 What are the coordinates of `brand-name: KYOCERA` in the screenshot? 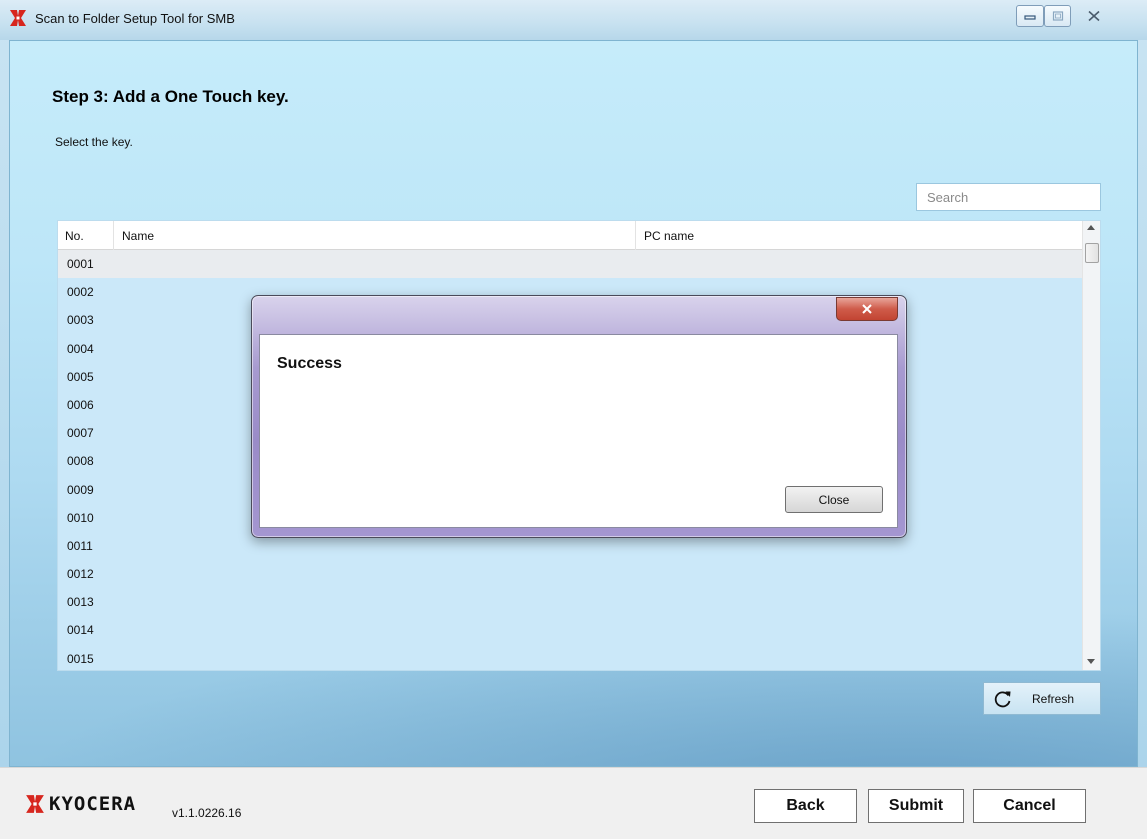 It's located at (93, 804).